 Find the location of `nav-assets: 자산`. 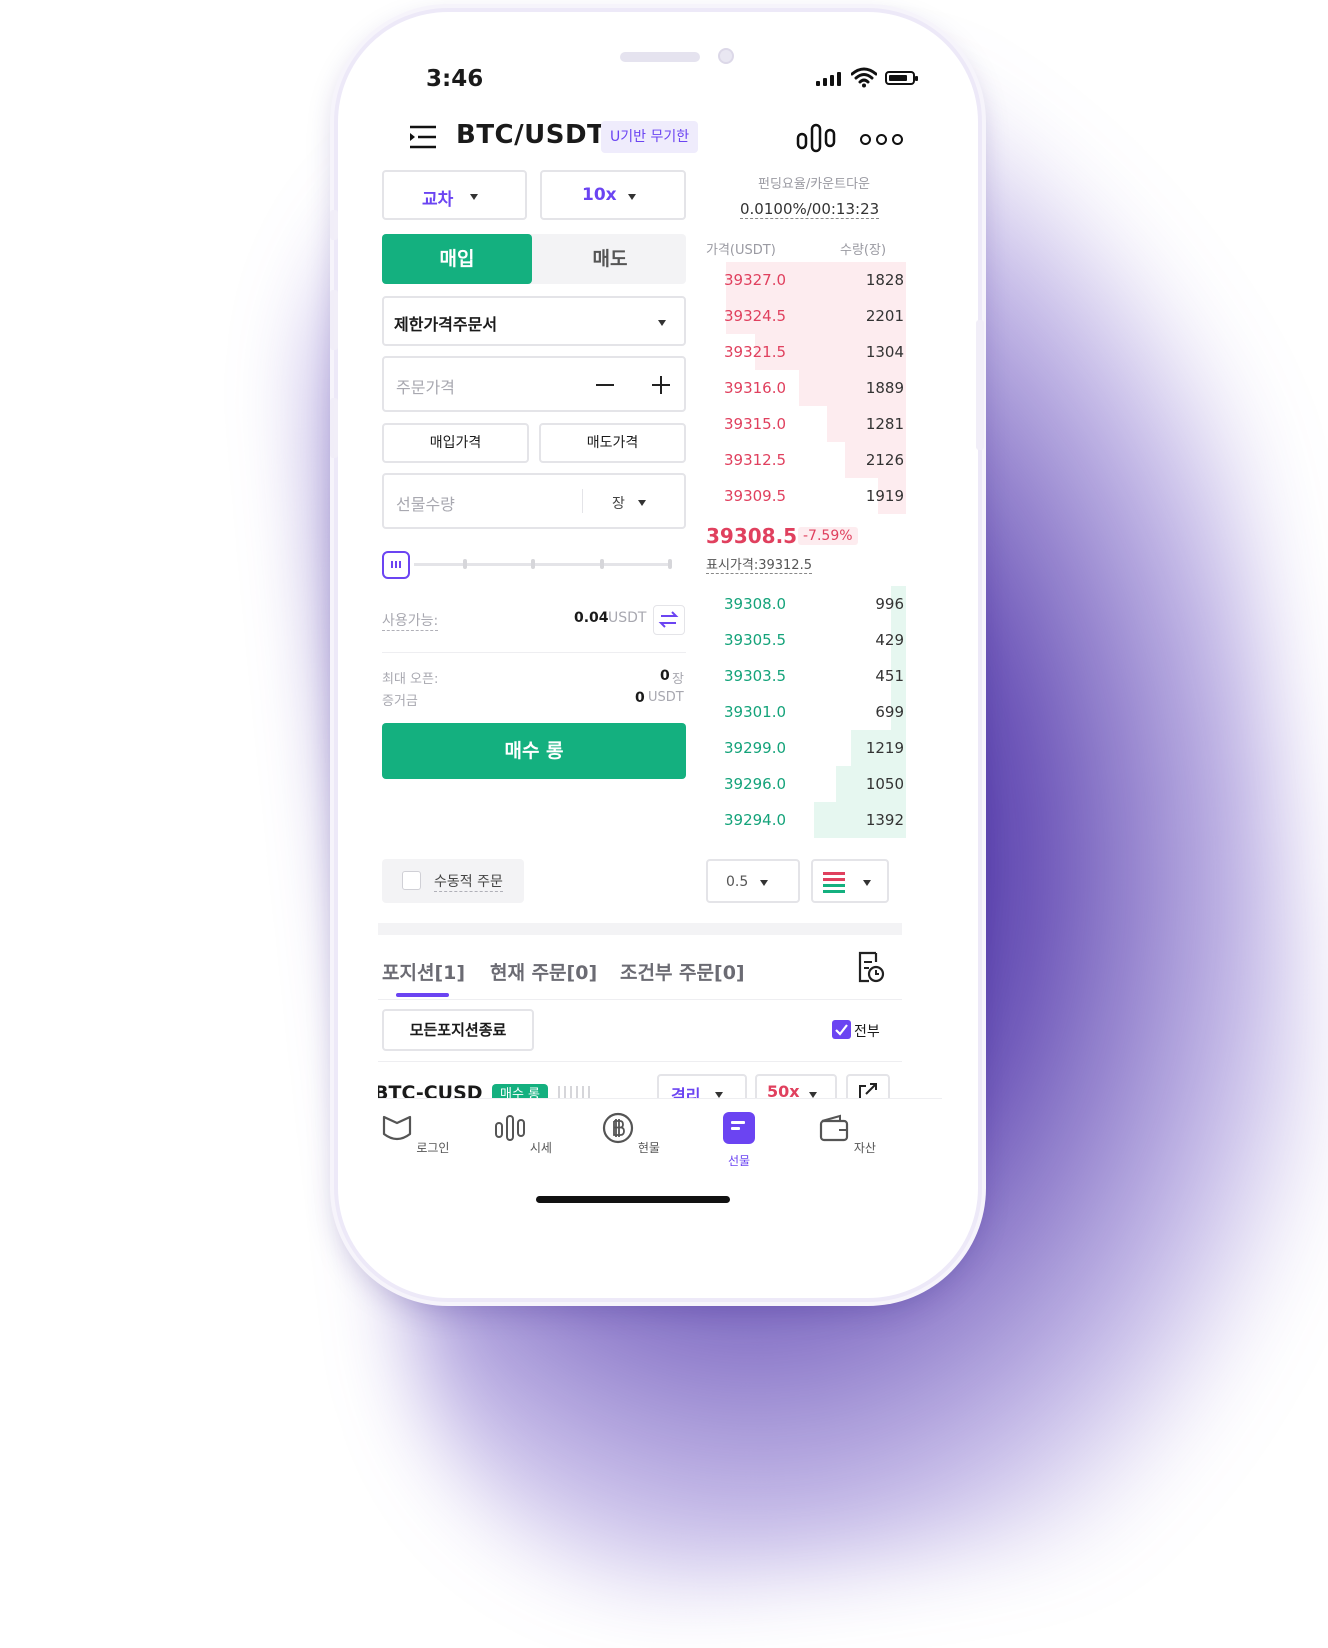

nav-assets: 자산 is located at coordinates (847, 1134).